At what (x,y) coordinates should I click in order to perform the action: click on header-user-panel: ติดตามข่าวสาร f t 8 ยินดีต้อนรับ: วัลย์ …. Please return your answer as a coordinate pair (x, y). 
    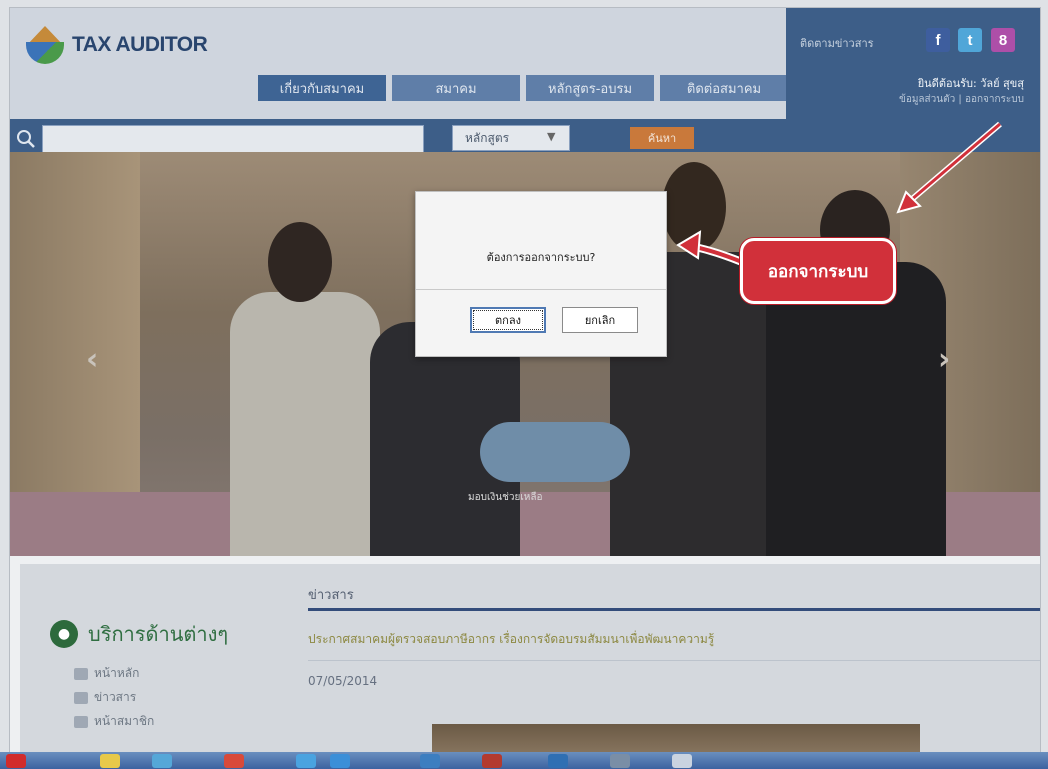
    Looking at the image, I should click on (913, 63).